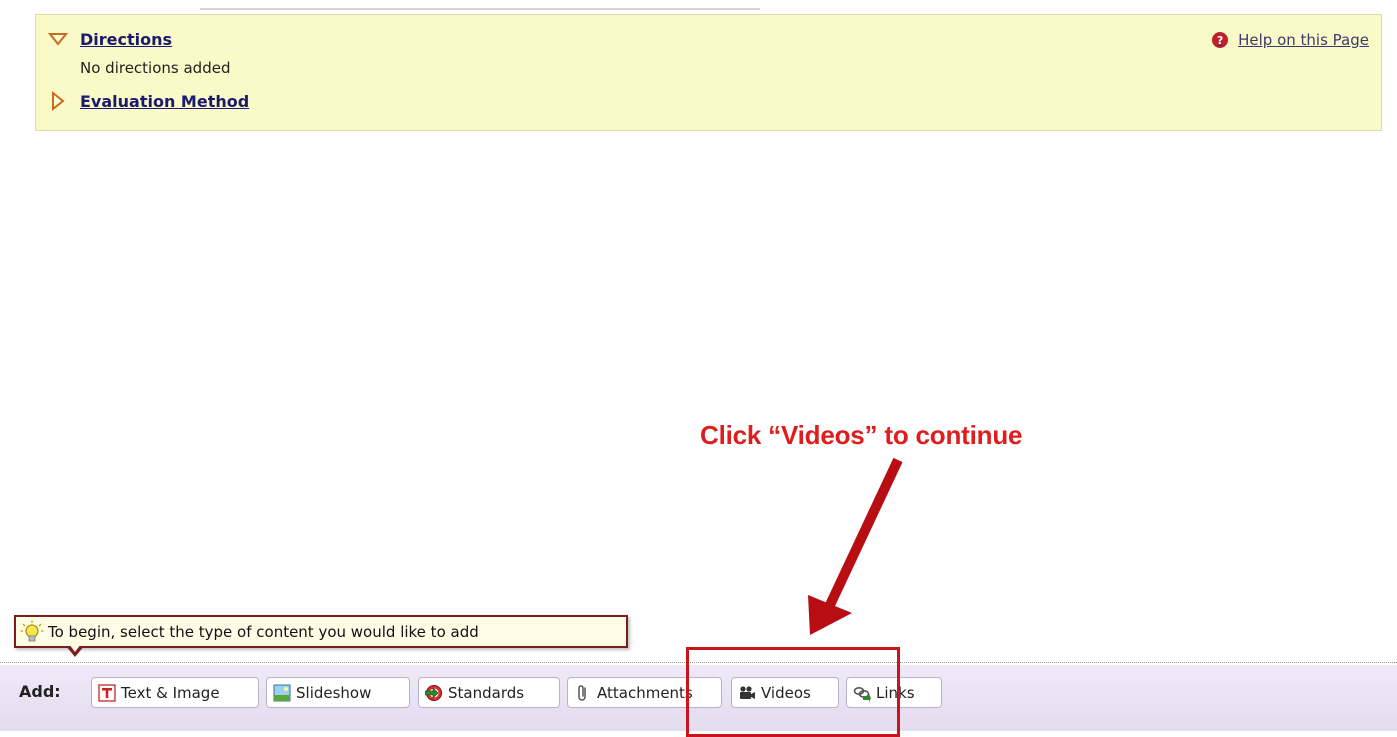 This screenshot has width=1397, height=737. What do you see at coordinates (75, 650) in the screenshot?
I see `tooltip-tail` at bounding box center [75, 650].